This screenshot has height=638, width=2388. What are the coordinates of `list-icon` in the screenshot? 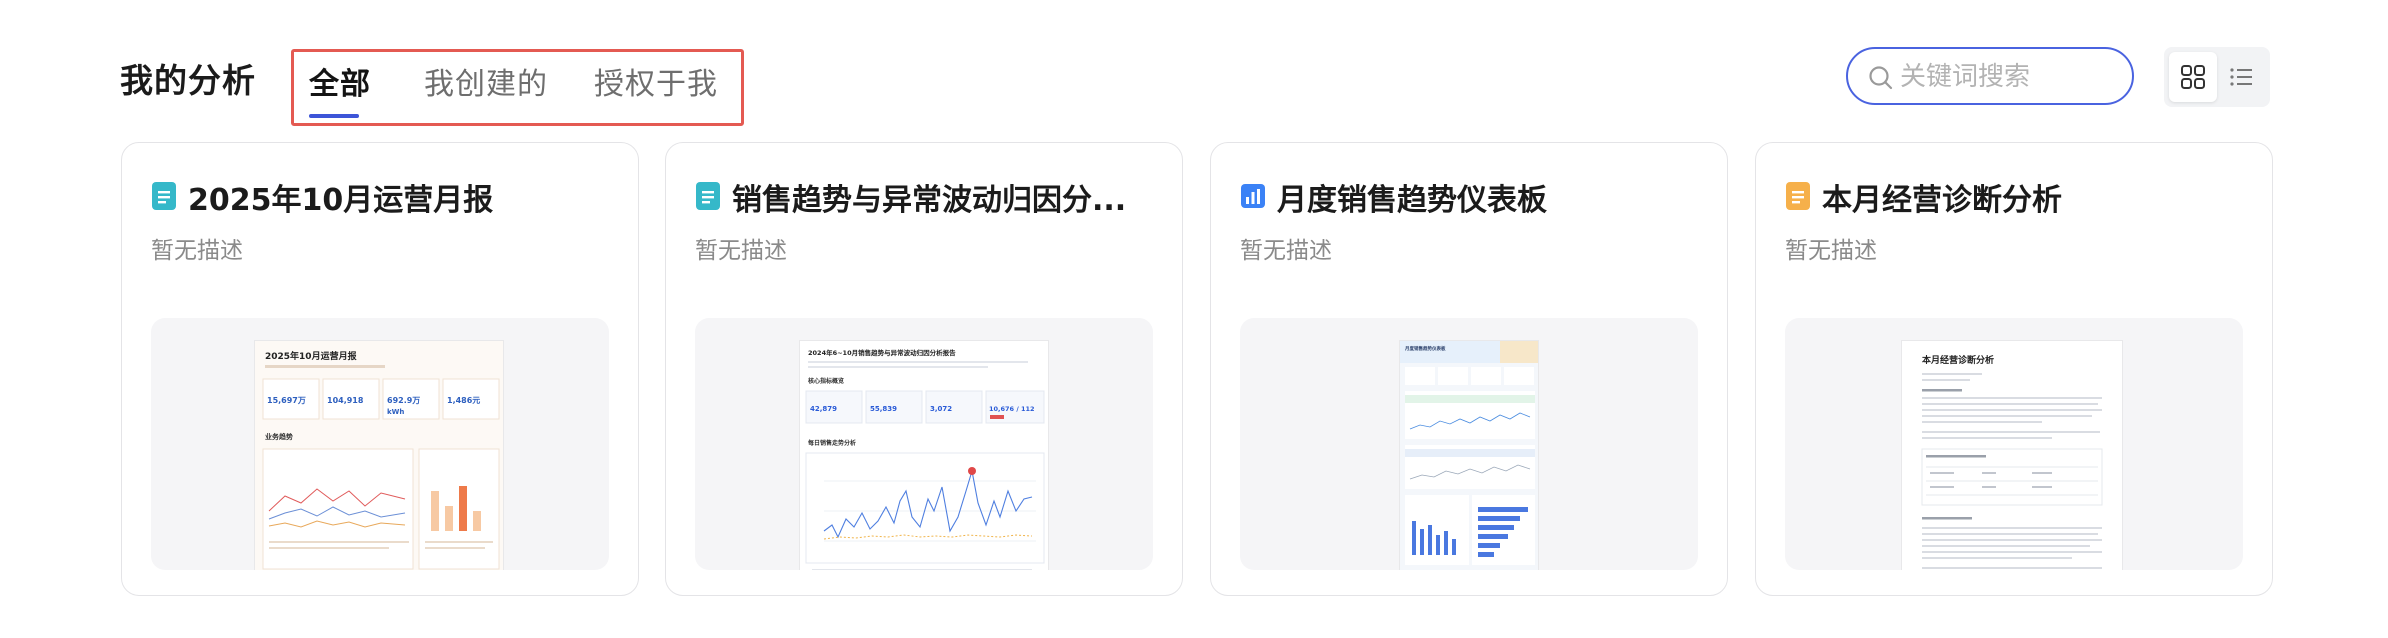 It's located at (2241, 77).